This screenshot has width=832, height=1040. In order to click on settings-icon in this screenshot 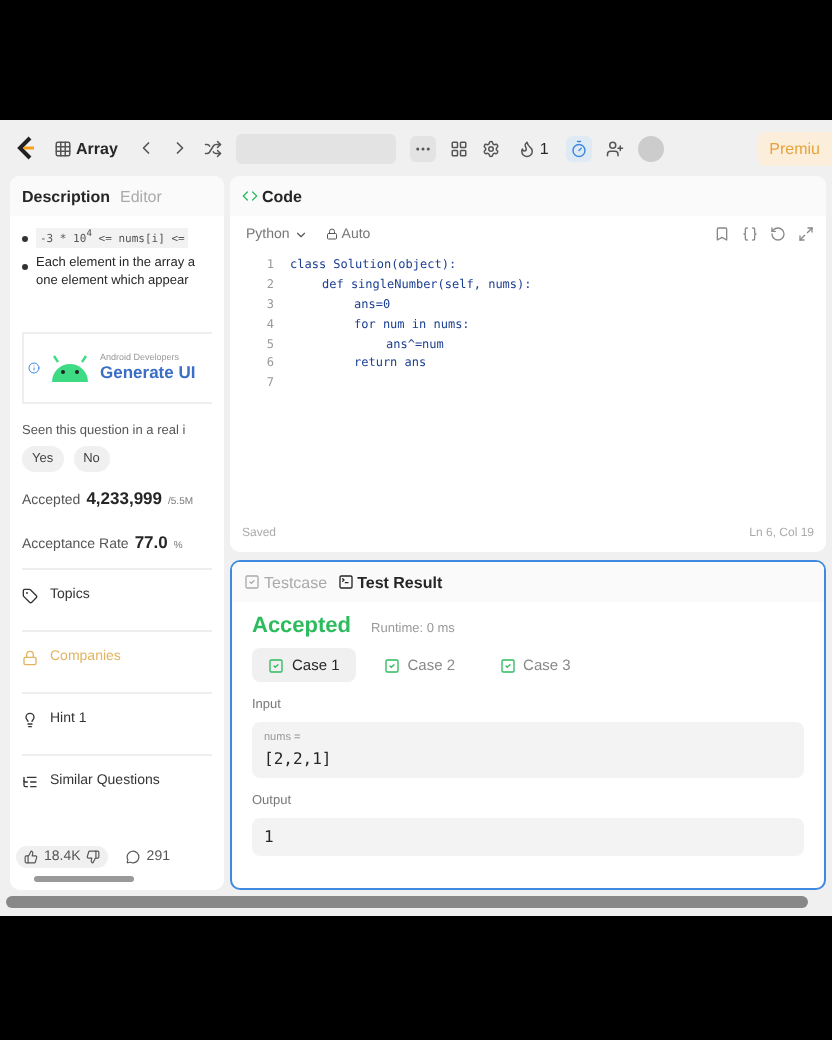, I will do `click(490, 148)`.